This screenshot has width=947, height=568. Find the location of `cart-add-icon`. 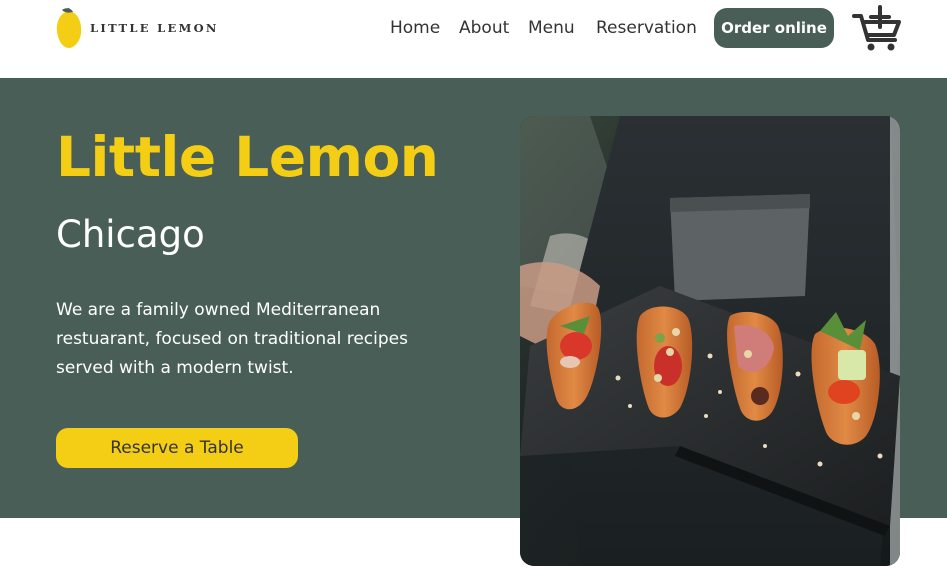

cart-add-icon is located at coordinates (877, 28).